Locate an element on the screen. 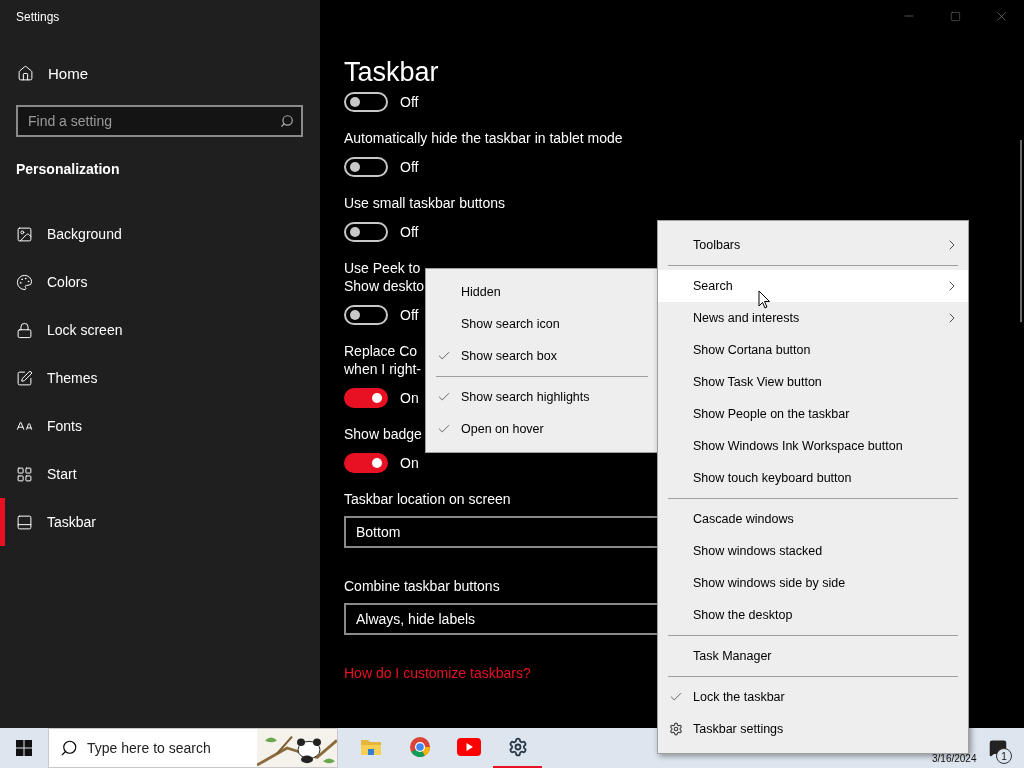  setting-label: Show deskto is located at coordinates (384, 286).